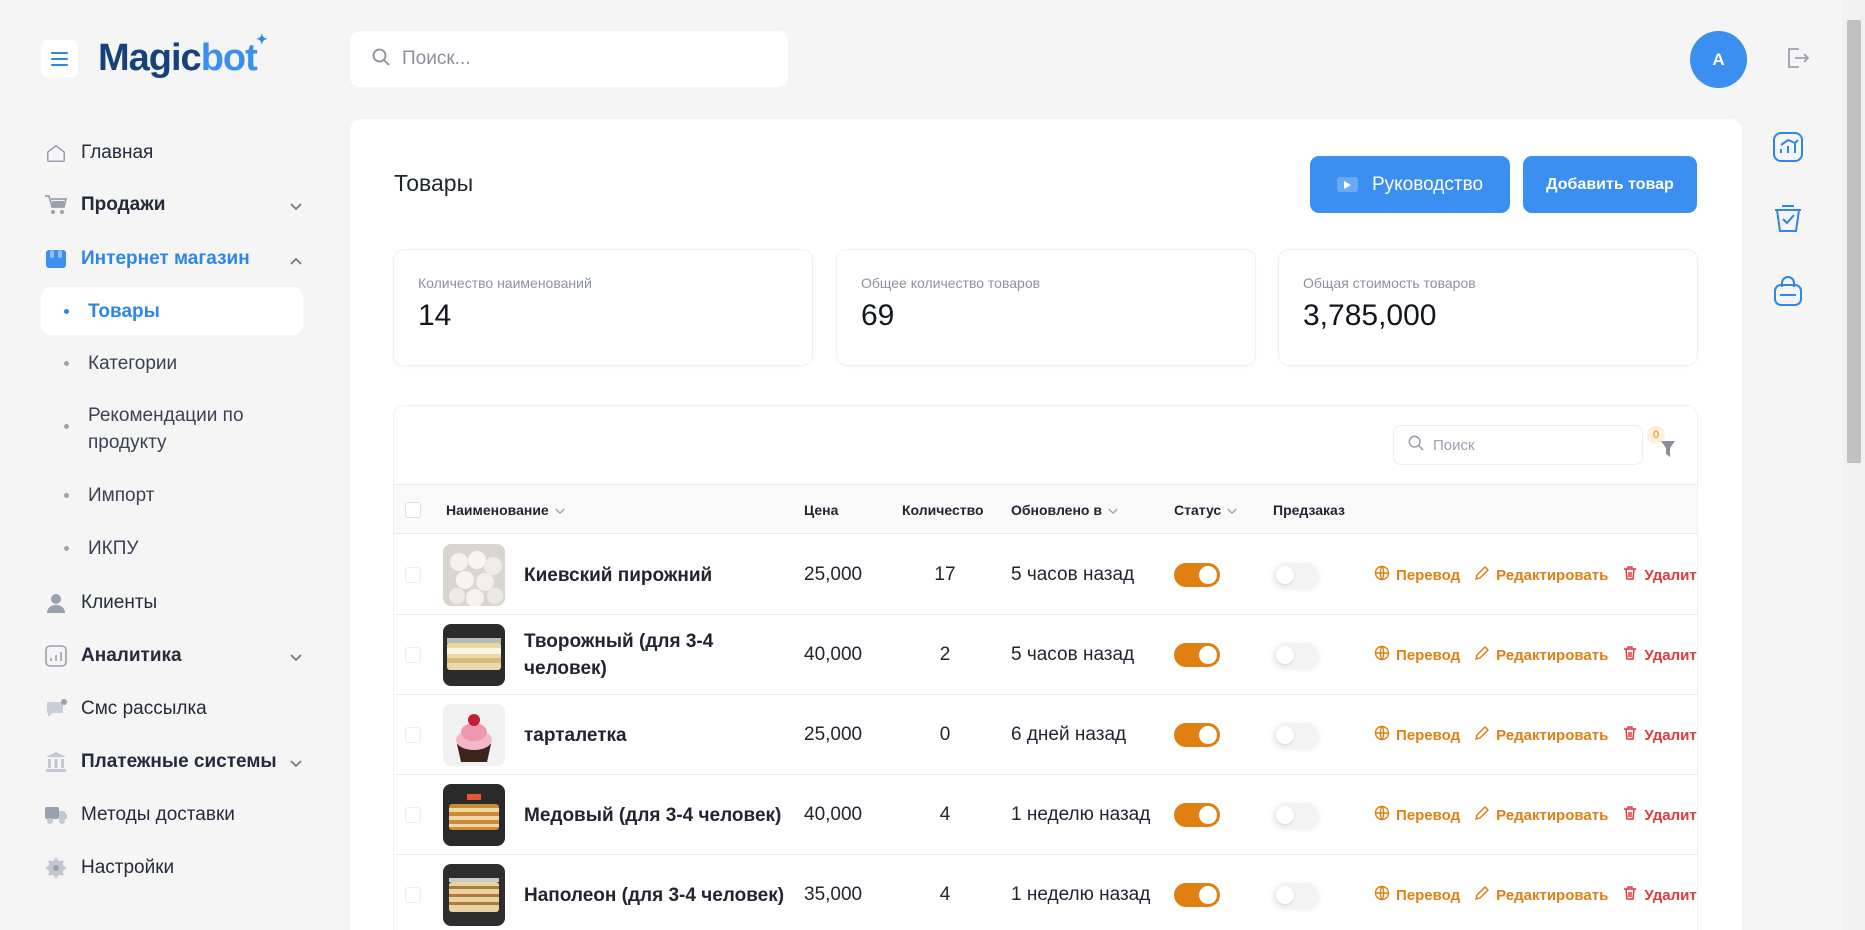 The width and height of the screenshot is (1865, 930). Describe the element at coordinates (1788, 147) in the screenshot. I see `analytics-shortcut-icon` at that location.